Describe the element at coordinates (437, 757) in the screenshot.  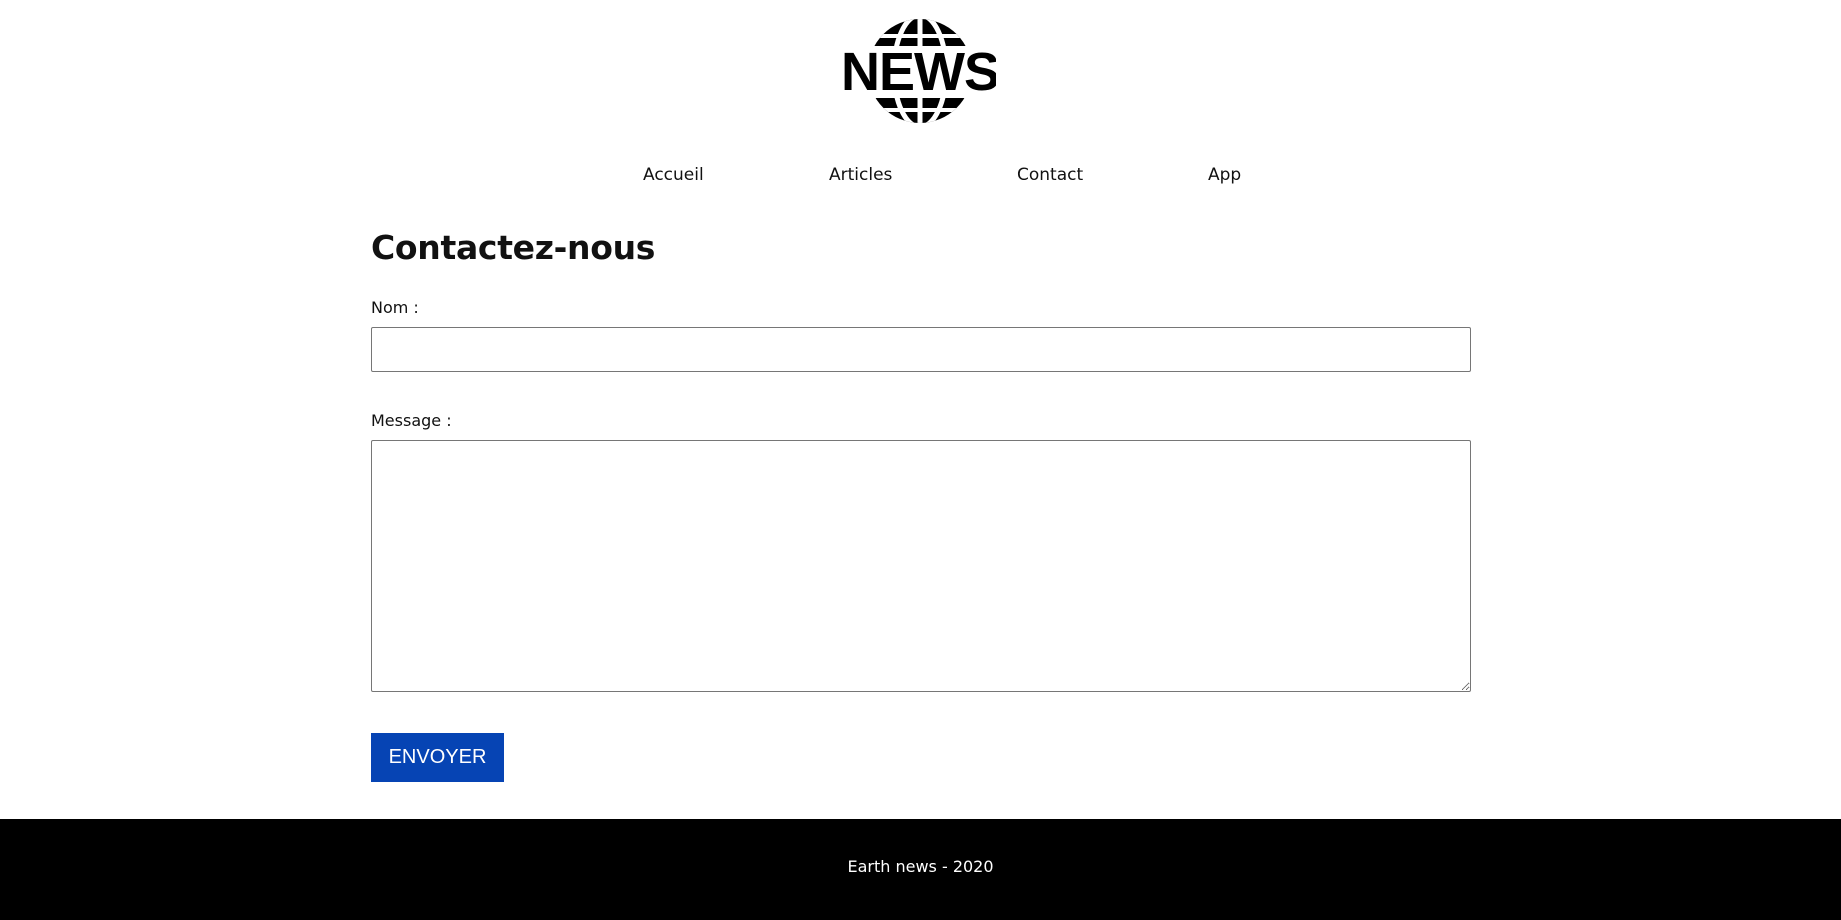
I see `submit-button: ENVOYER` at that location.